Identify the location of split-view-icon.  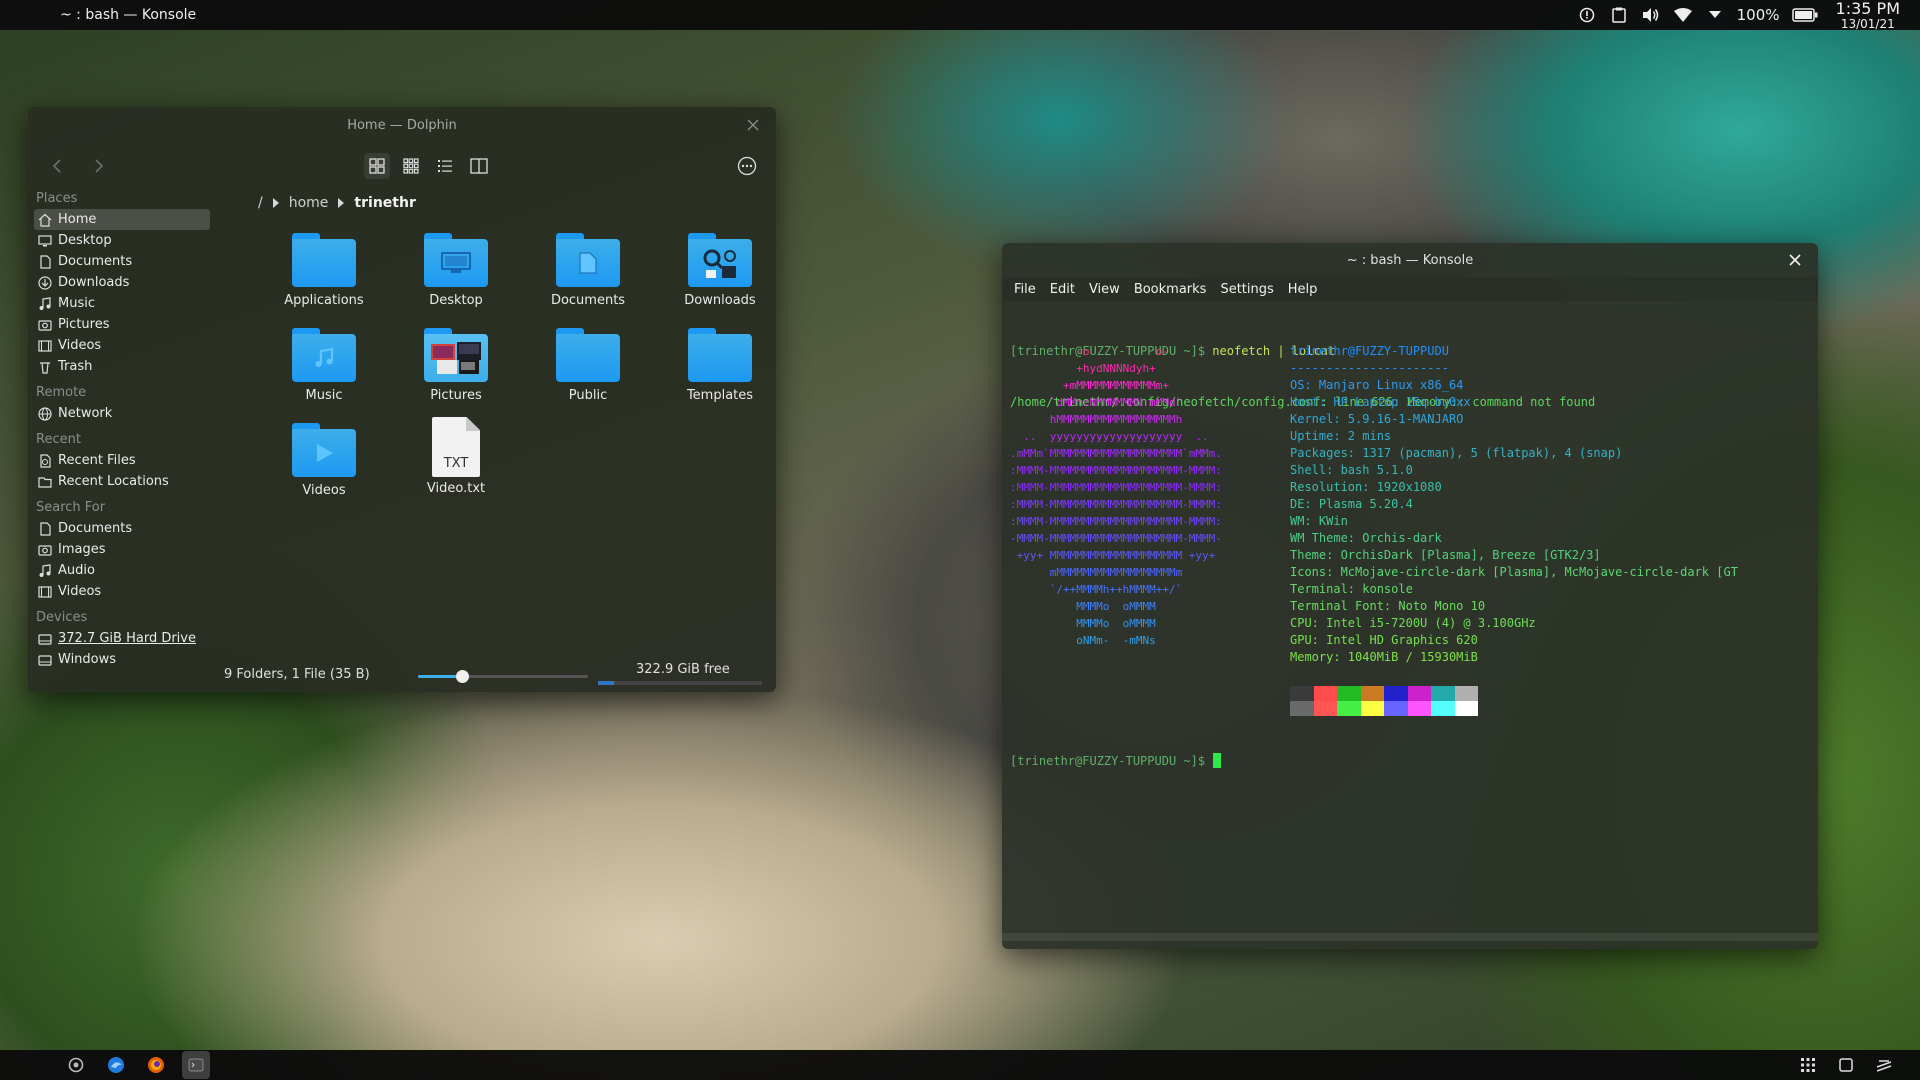
(479, 166).